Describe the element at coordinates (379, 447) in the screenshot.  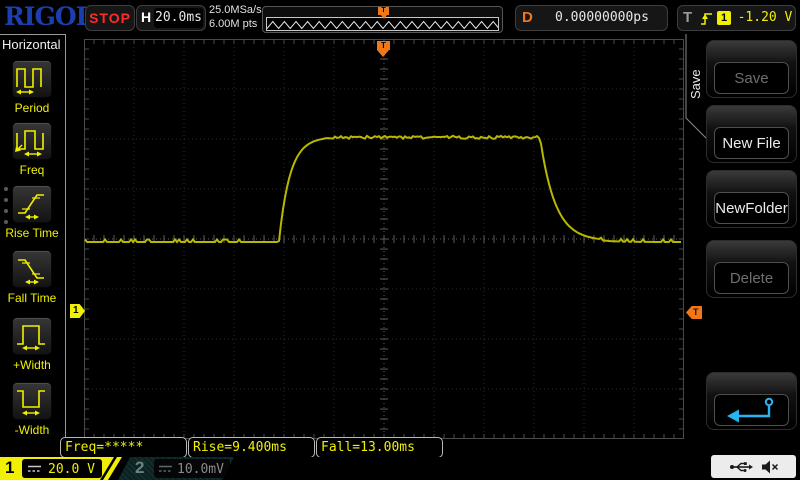
I see `readout-fall: Fall=13.00ms` at that location.